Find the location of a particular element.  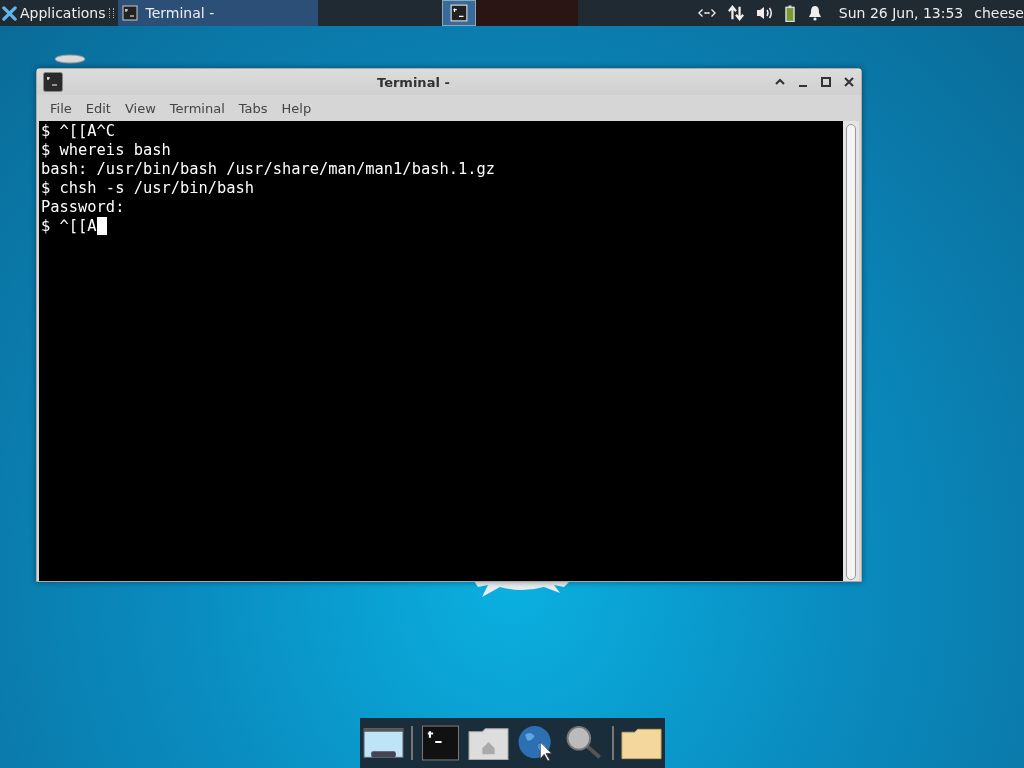

menu-item: Help is located at coordinates (296, 108).